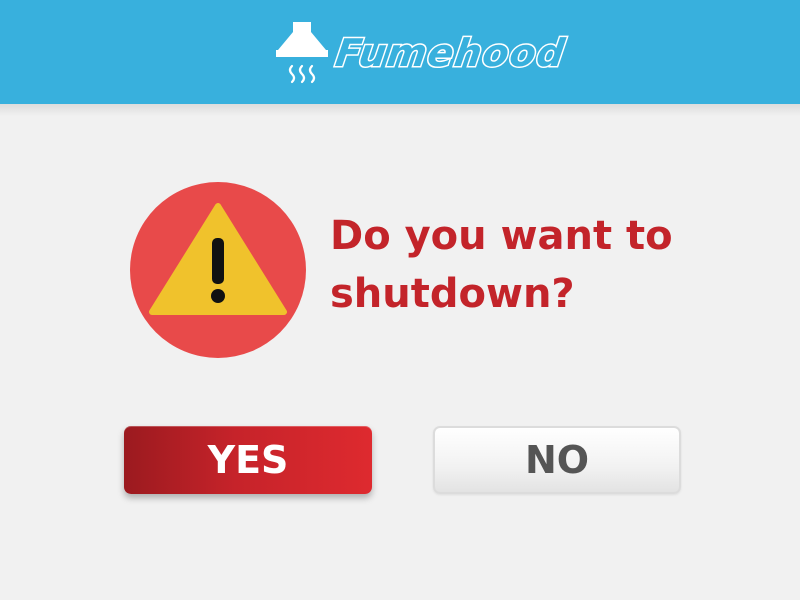 The height and width of the screenshot is (600, 800). I want to click on shutdown-question: Do you want to shutdown?, so click(540, 265).